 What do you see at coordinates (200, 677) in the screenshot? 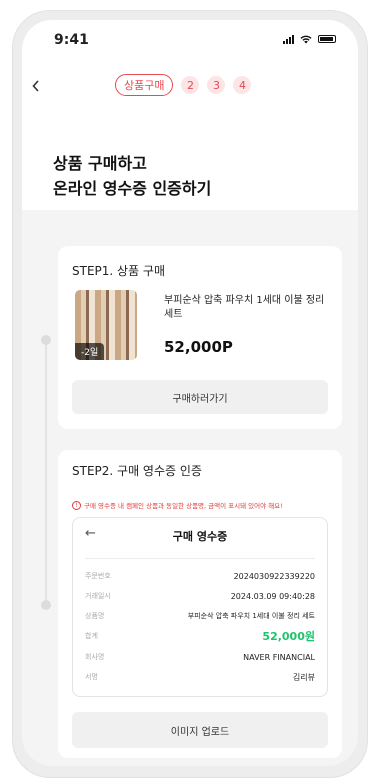
I see `receipt-row: 서명 김리뷰` at bounding box center [200, 677].